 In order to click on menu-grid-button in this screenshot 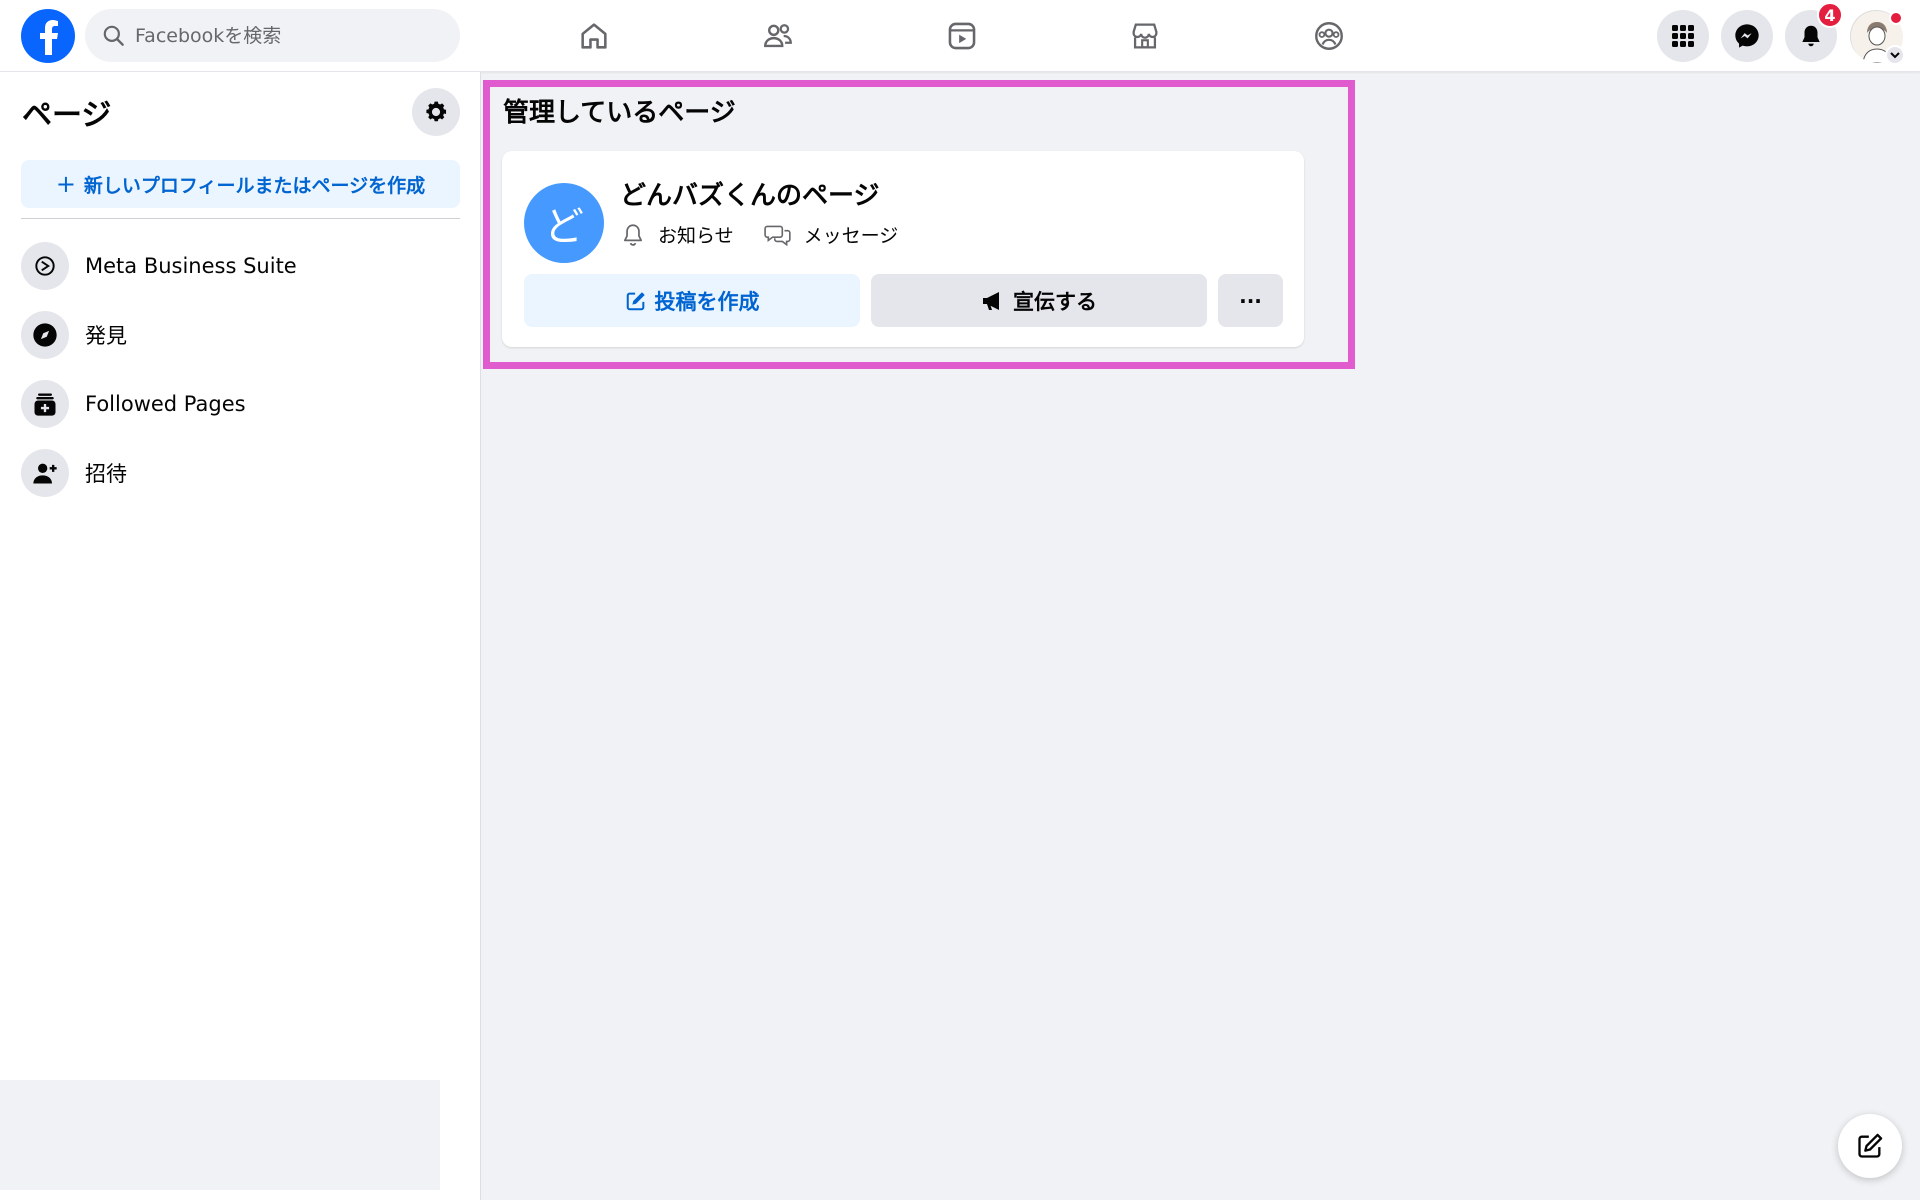, I will do `click(1683, 36)`.